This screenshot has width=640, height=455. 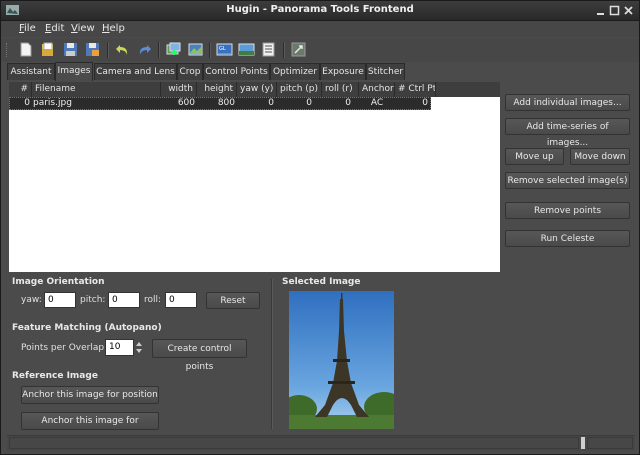 I want to click on preview-icon: GL, so click(x=224, y=49).